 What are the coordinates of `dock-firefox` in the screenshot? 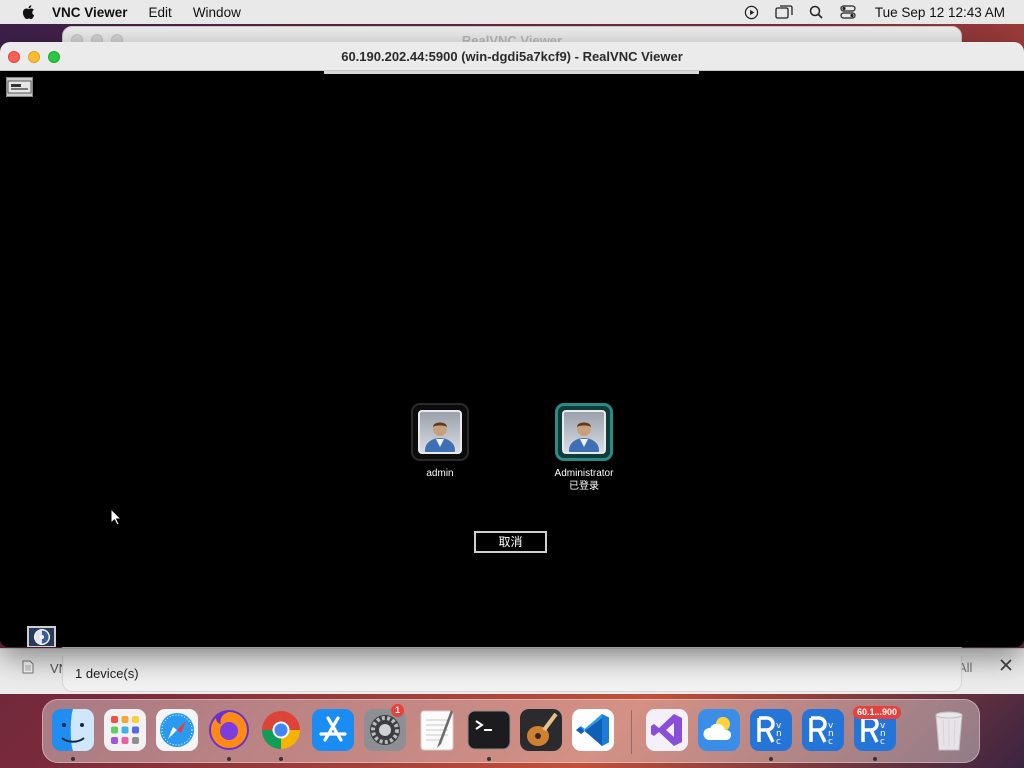 It's located at (229, 730).